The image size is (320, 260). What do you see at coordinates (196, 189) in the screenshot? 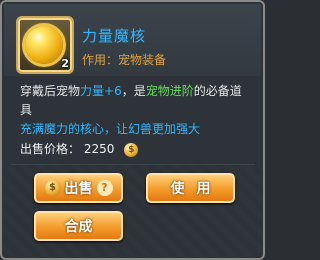
I see `use-button-label: 使用` at bounding box center [196, 189].